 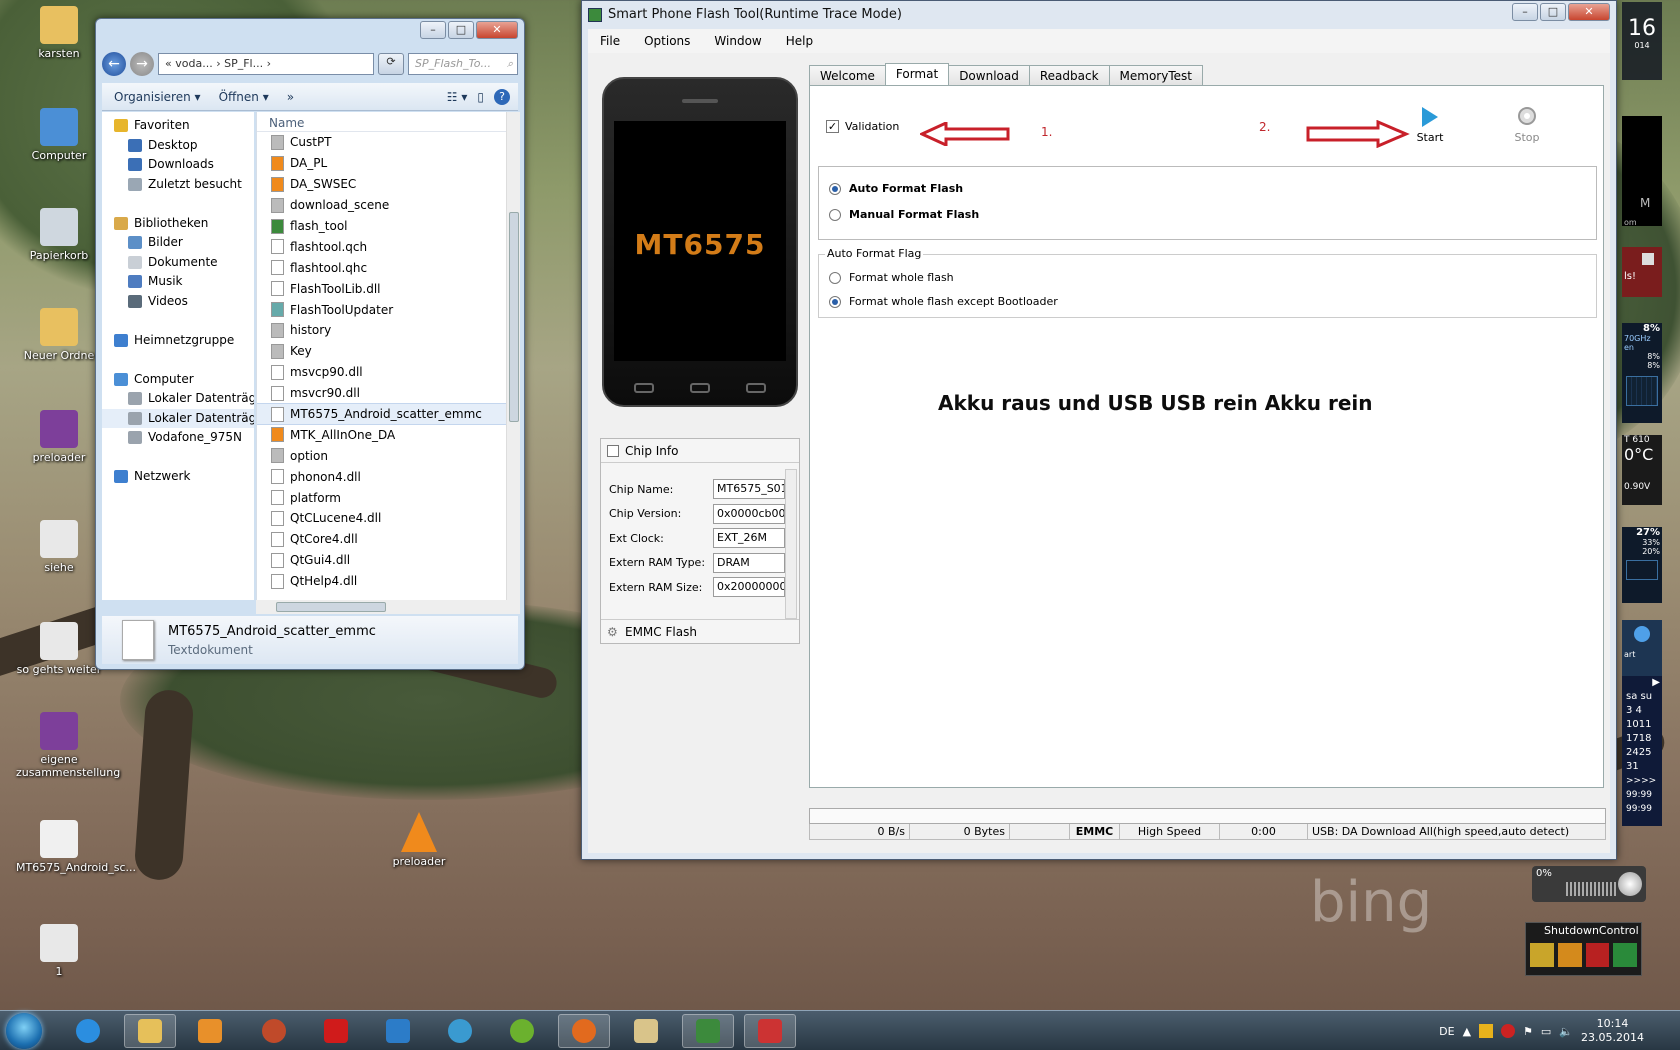 I want to click on chip-info-value: 0x20000000, so click(x=749, y=587).